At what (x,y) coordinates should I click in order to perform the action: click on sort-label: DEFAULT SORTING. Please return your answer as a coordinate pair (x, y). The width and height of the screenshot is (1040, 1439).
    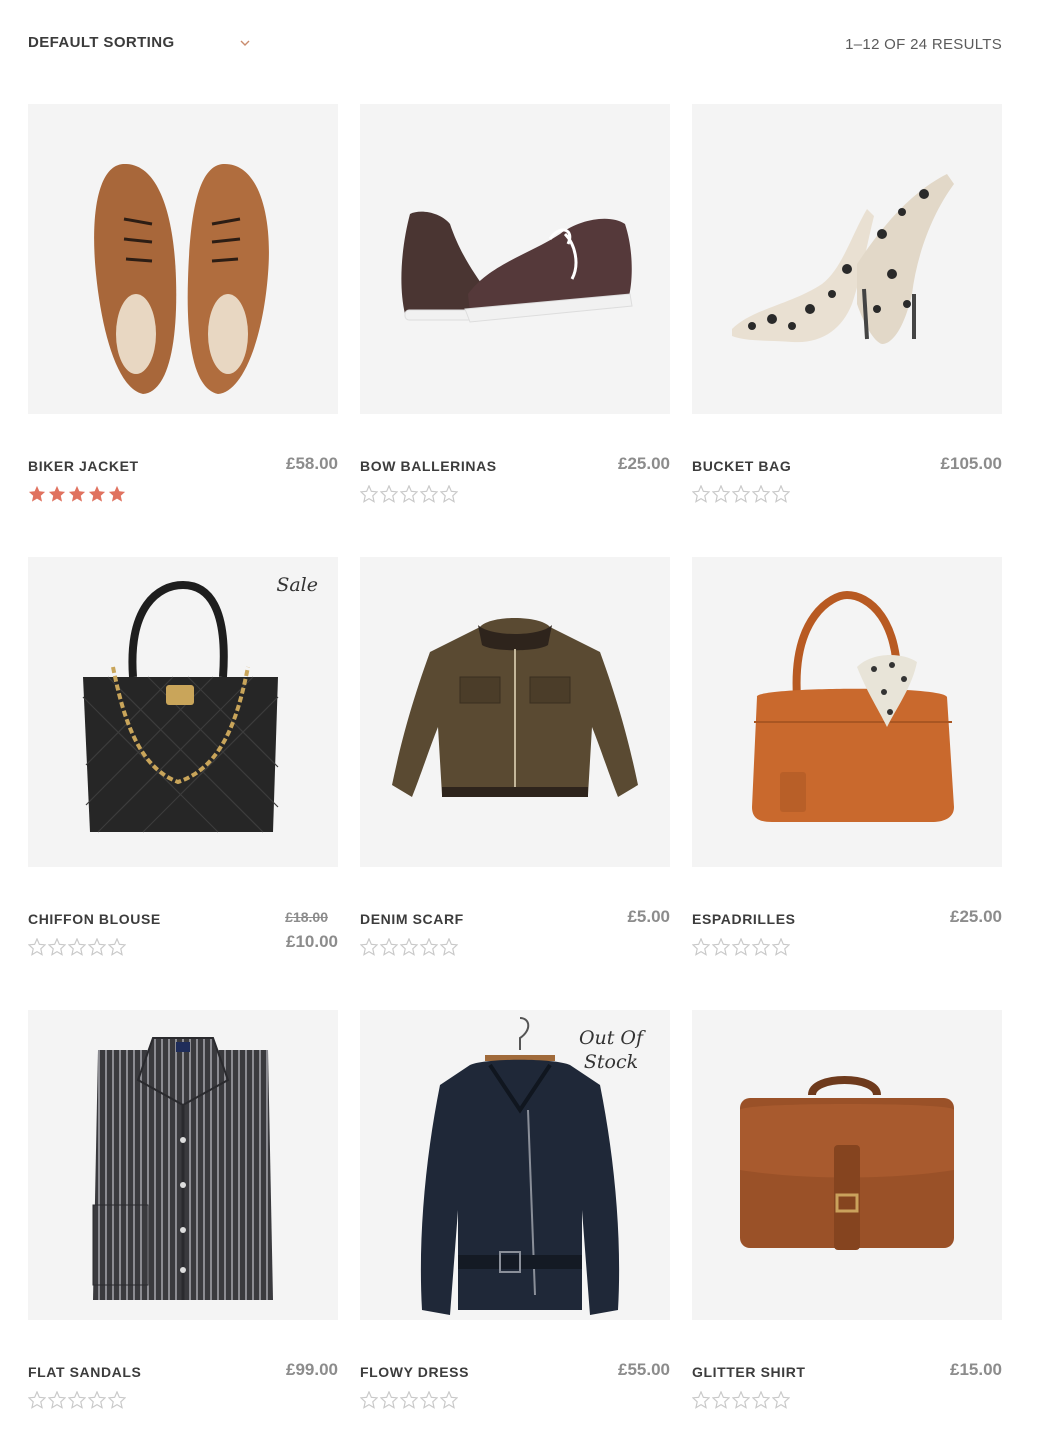
    Looking at the image, I should click on (101, 42).